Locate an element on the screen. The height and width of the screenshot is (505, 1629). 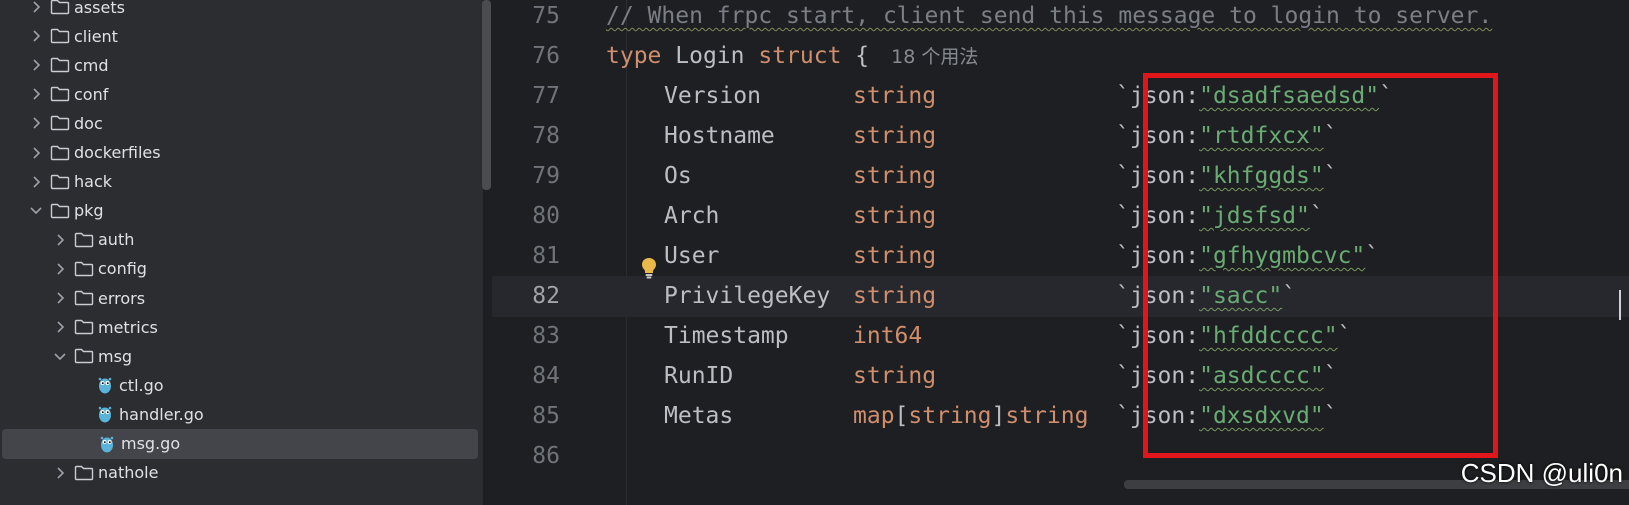
struct-field-name: PrivilegeKey is located at coordinates (747, 296).